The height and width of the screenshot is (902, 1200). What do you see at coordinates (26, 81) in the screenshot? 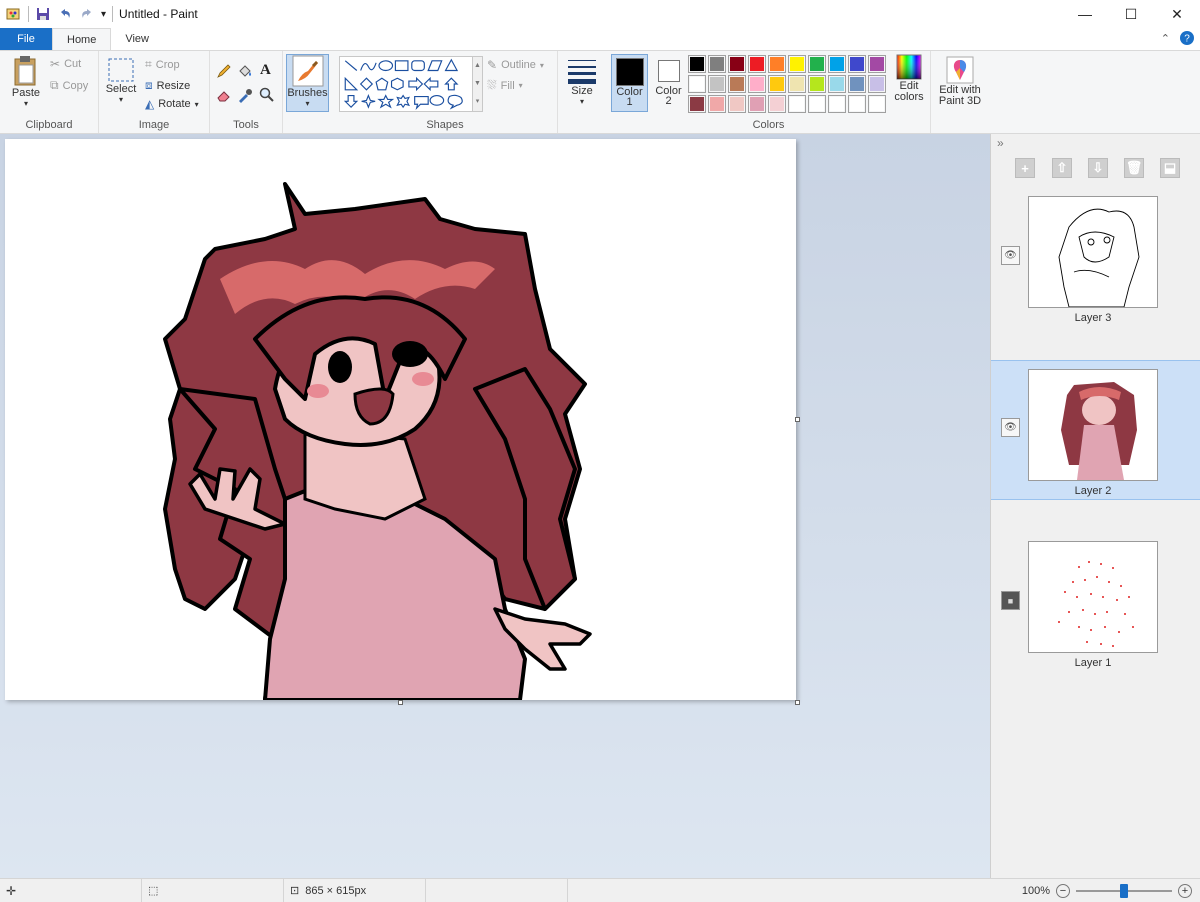
I see `paste-button: Paste ▾` at bounding box center [26, 81].